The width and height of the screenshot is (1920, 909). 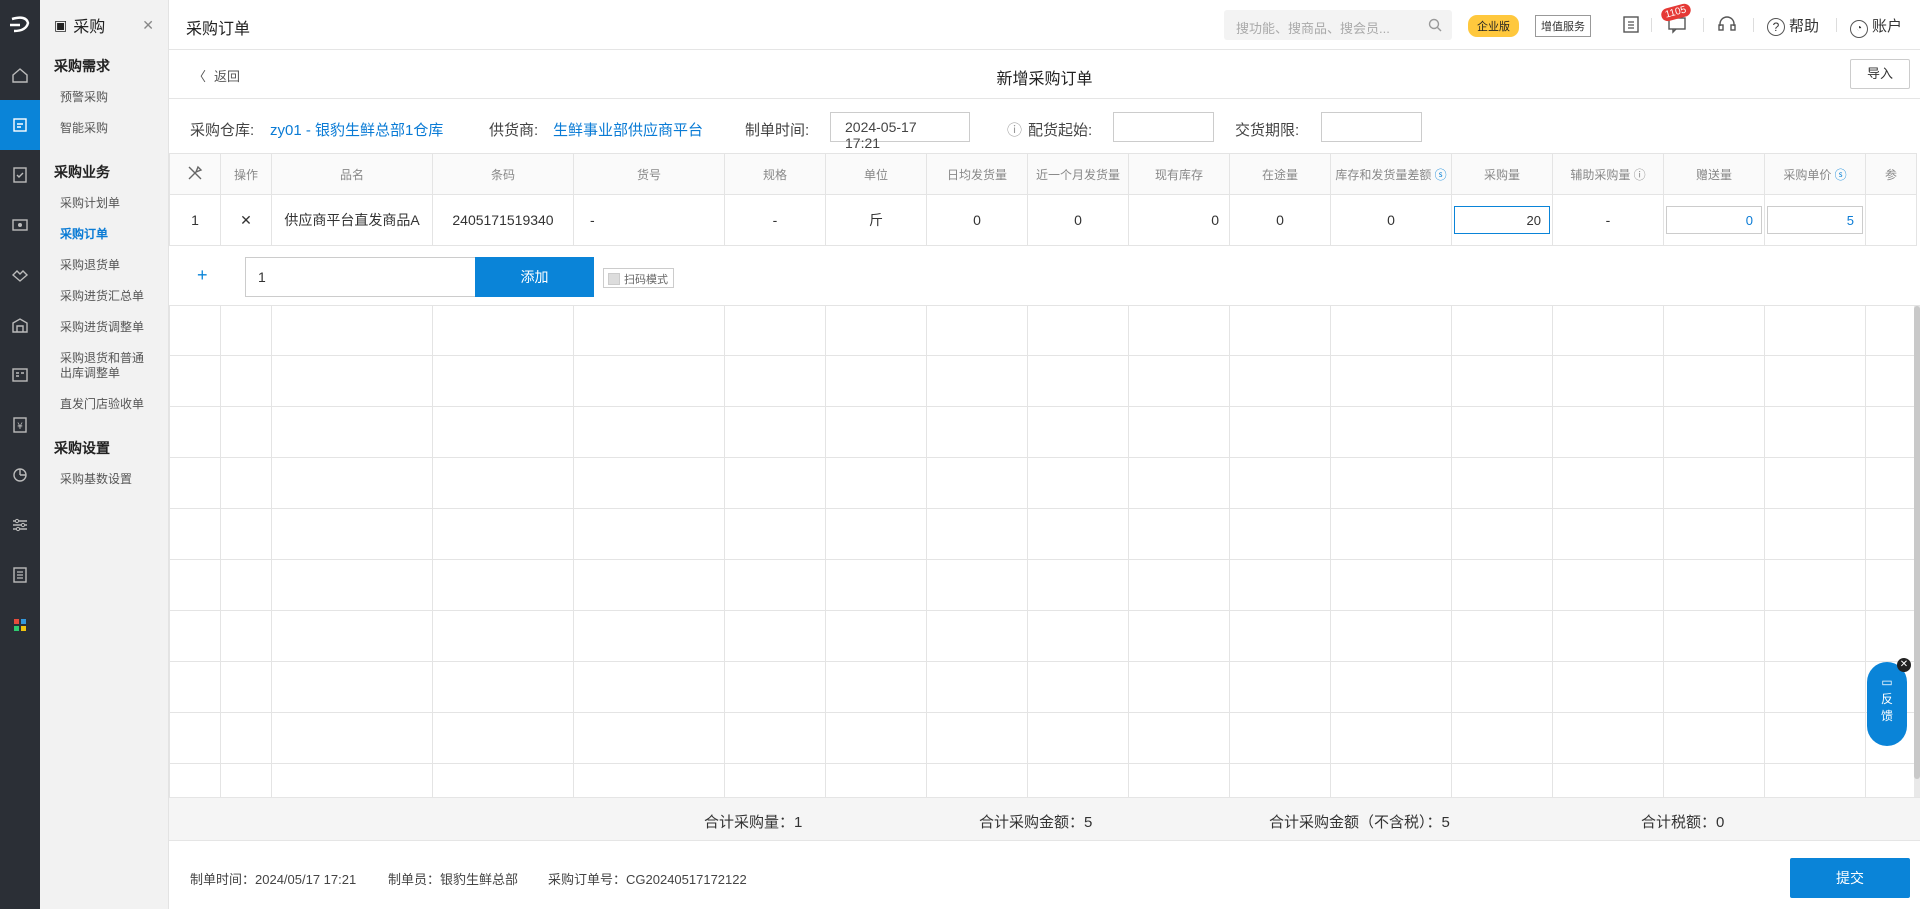 I want to click on sidebar-item-purchase-plan: 采购计划单, so click(x=104, y=203).